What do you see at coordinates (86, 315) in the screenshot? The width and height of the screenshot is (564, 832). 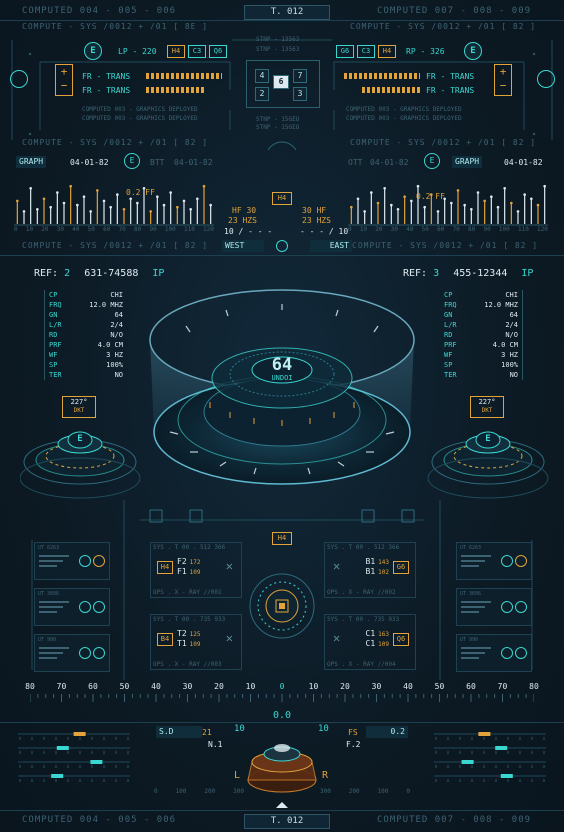 I see `spec-row: GN 64` at bounding box center [86, 315].